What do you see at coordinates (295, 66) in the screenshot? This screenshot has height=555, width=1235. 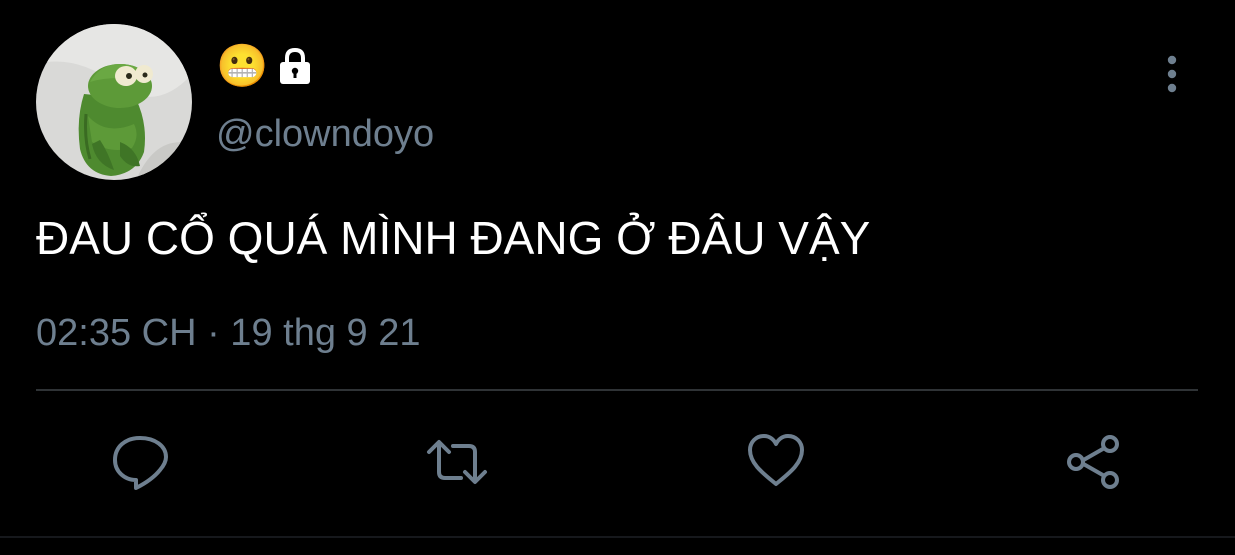 I see `lock-icon` at bounding box center [295, 66].